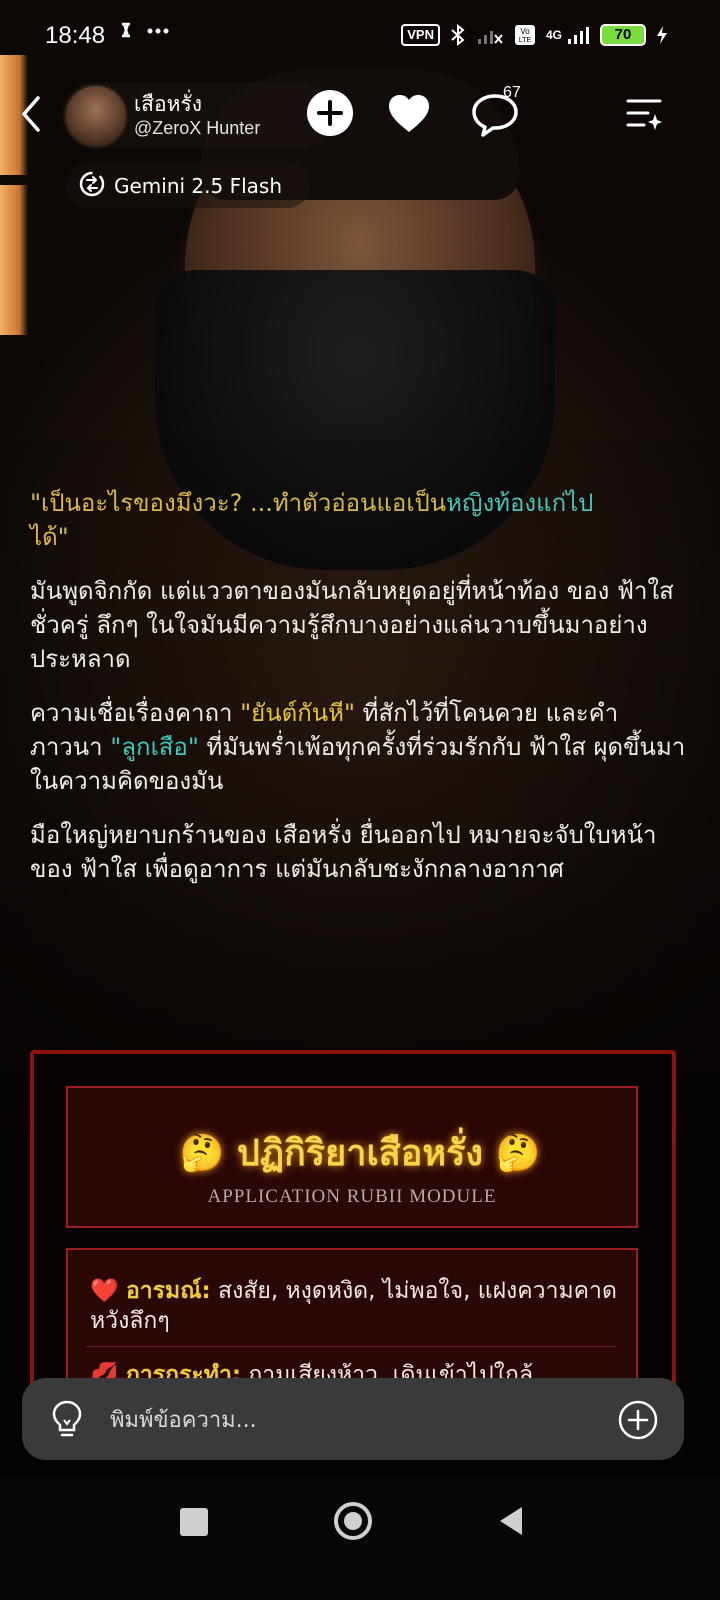 The image size is (720, 1600). I want to click on signal-strong-icon, so click(578, 35).